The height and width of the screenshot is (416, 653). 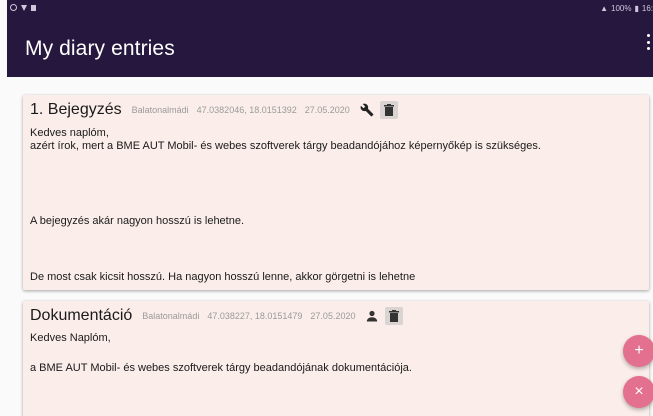 What do you see at coordinates (76, 109) in the screenshot?
I see `entry-title: 1. Bejegyzés` at bounding box center [76, 109].